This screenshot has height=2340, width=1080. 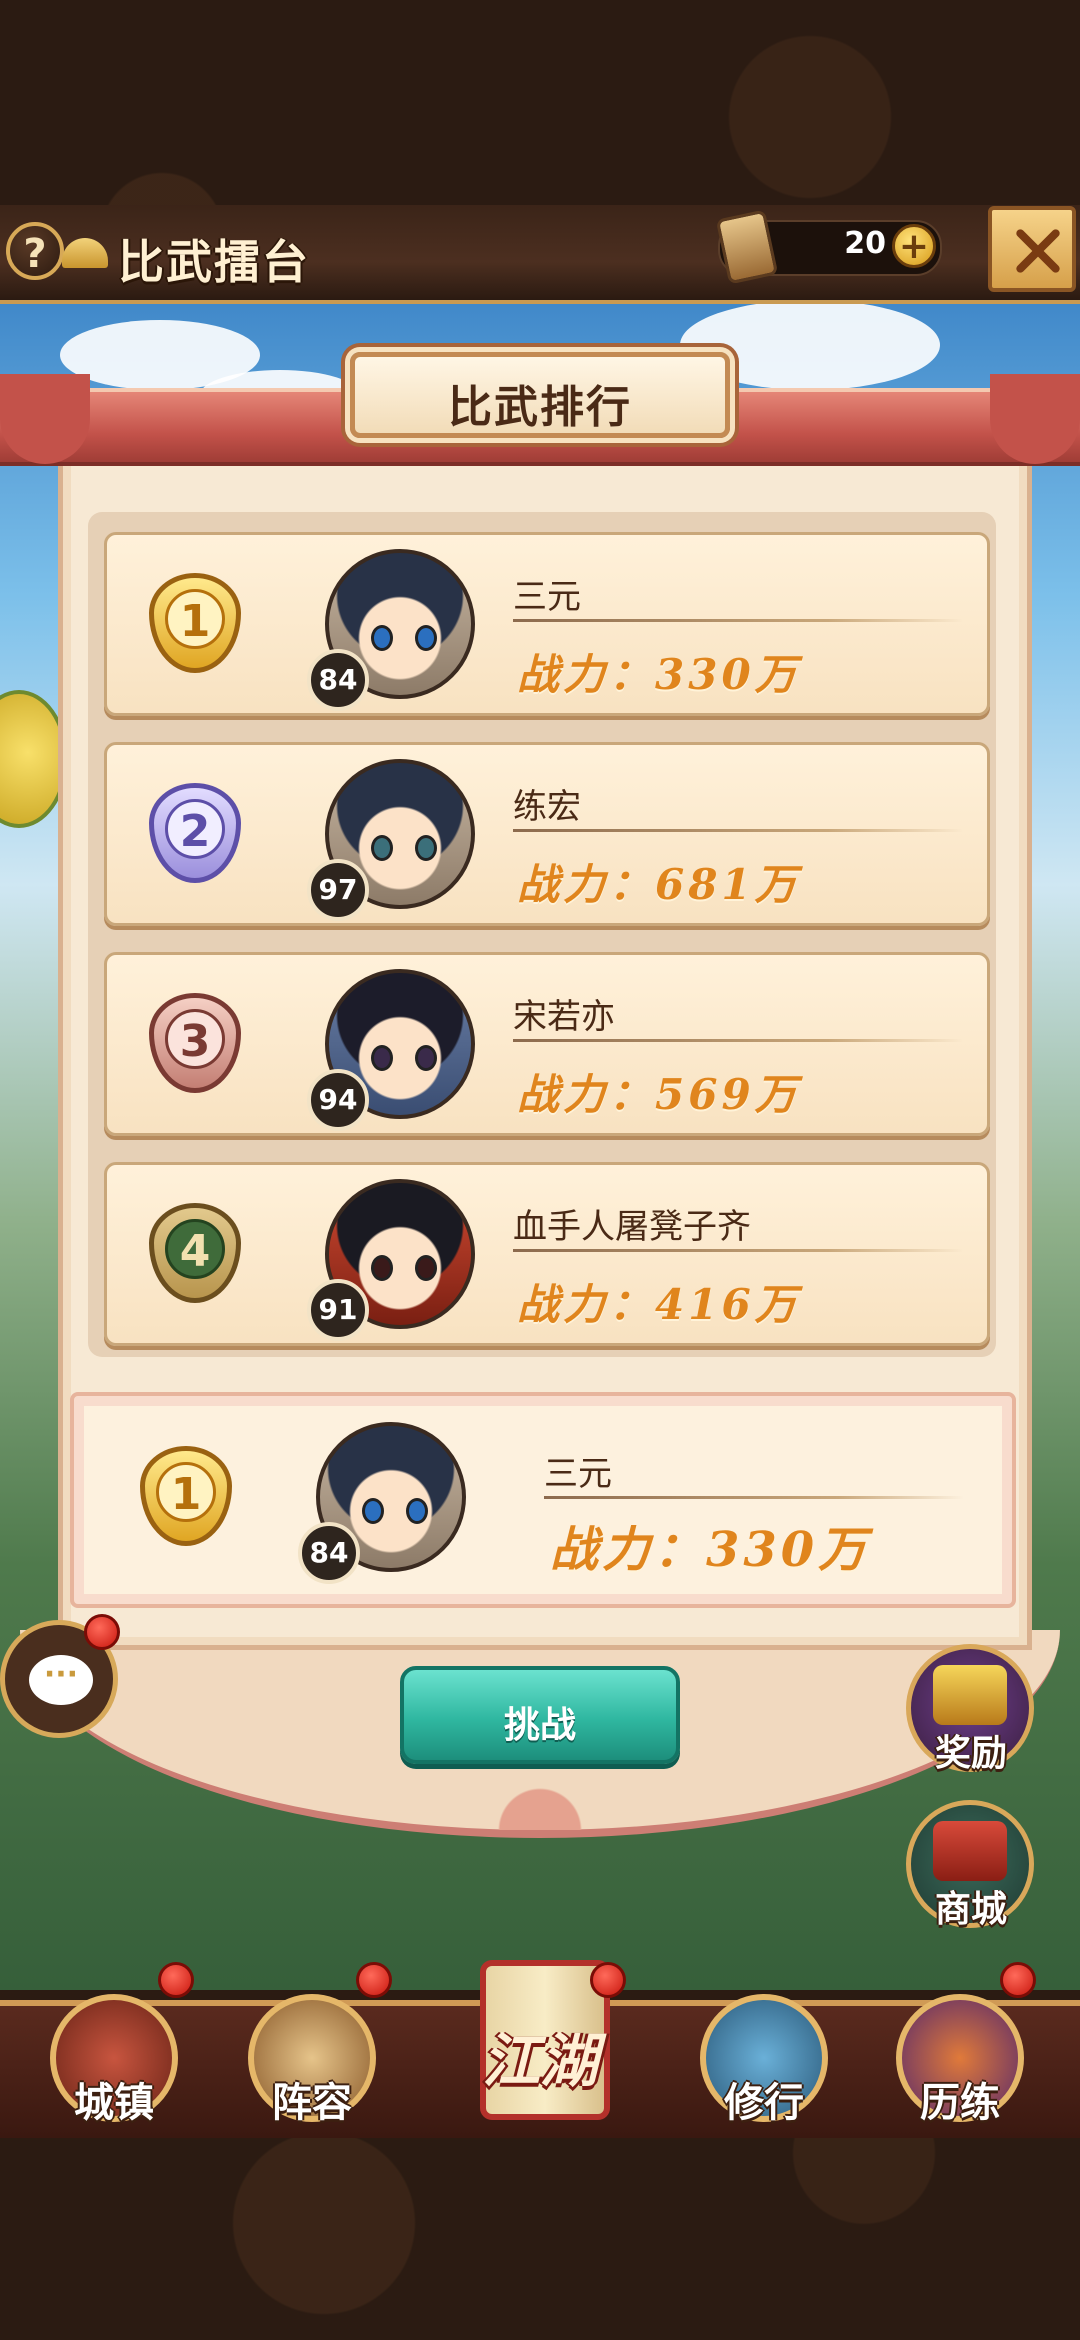 I want to click on player-name: 练宏, so click(x=547, y=807).